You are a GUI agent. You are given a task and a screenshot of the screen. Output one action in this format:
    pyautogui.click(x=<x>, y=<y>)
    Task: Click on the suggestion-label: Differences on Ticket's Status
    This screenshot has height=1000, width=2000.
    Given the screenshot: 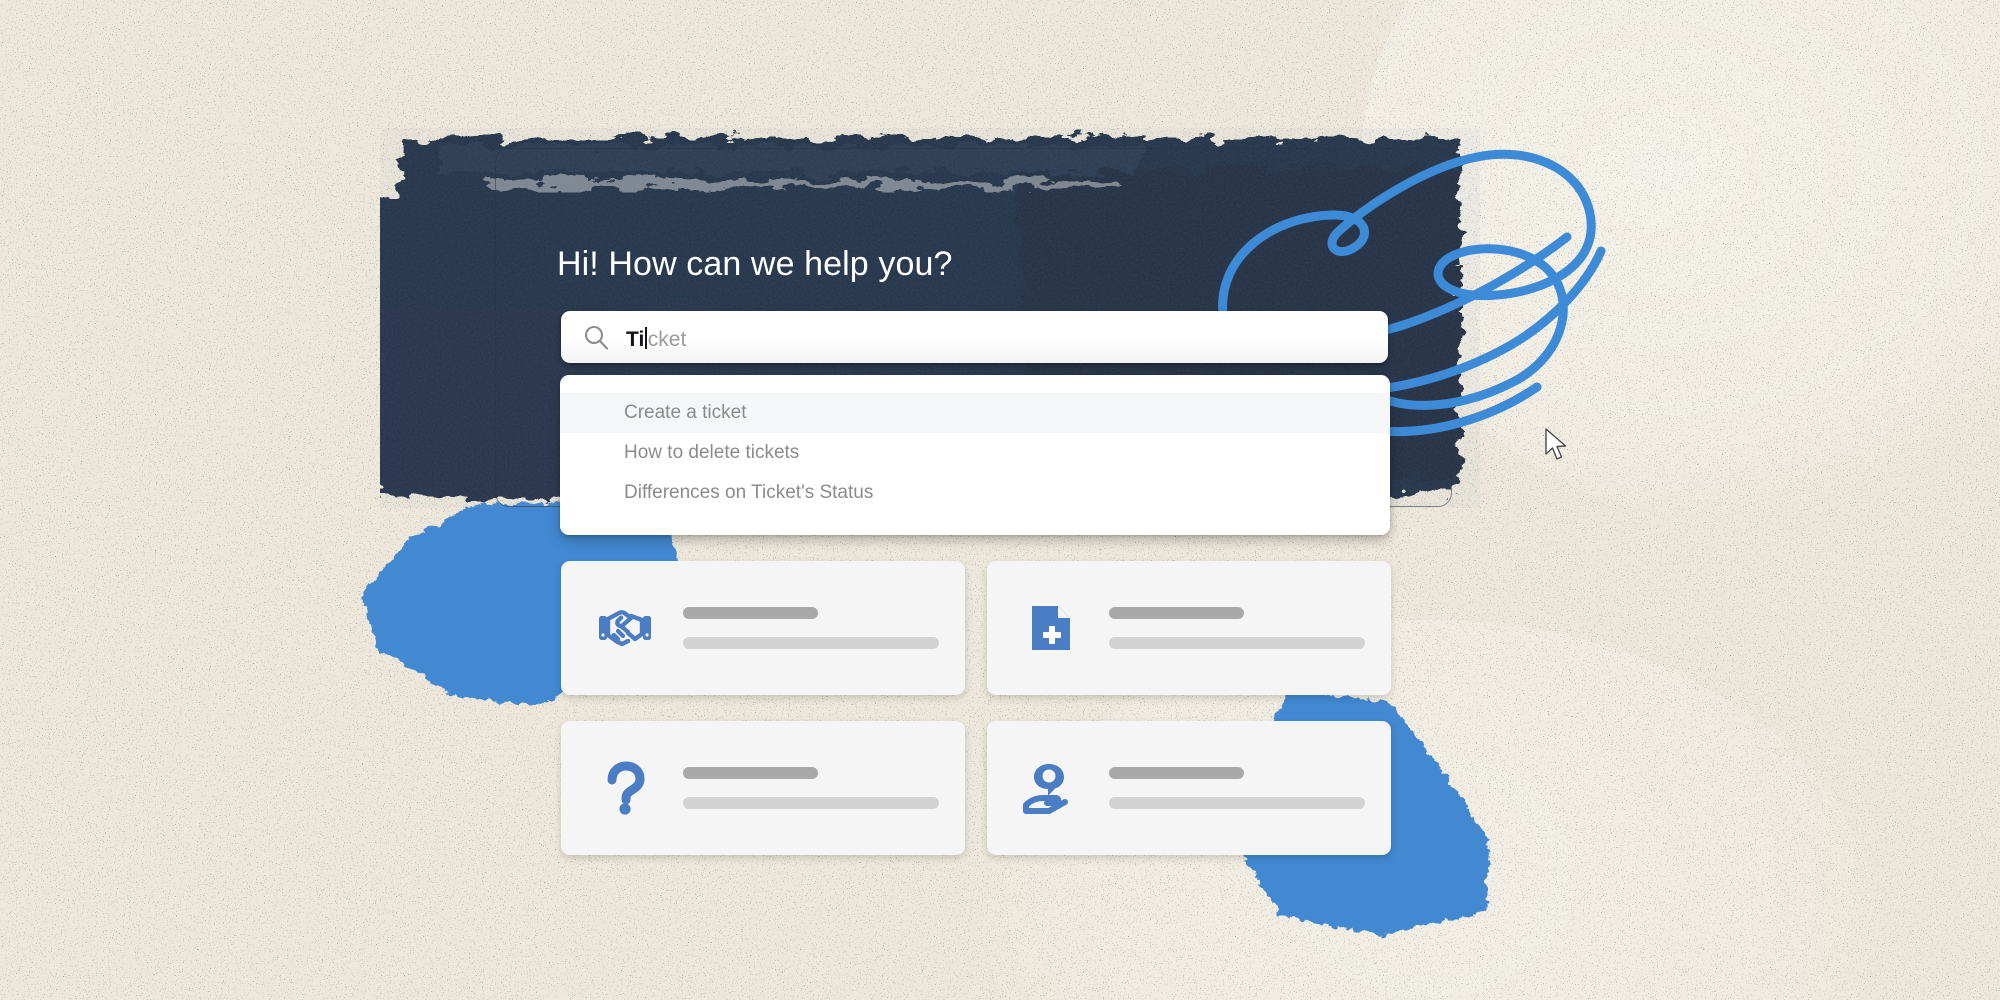 What is the action you would take?
    pyautogui.click(x=749, y=492)
    